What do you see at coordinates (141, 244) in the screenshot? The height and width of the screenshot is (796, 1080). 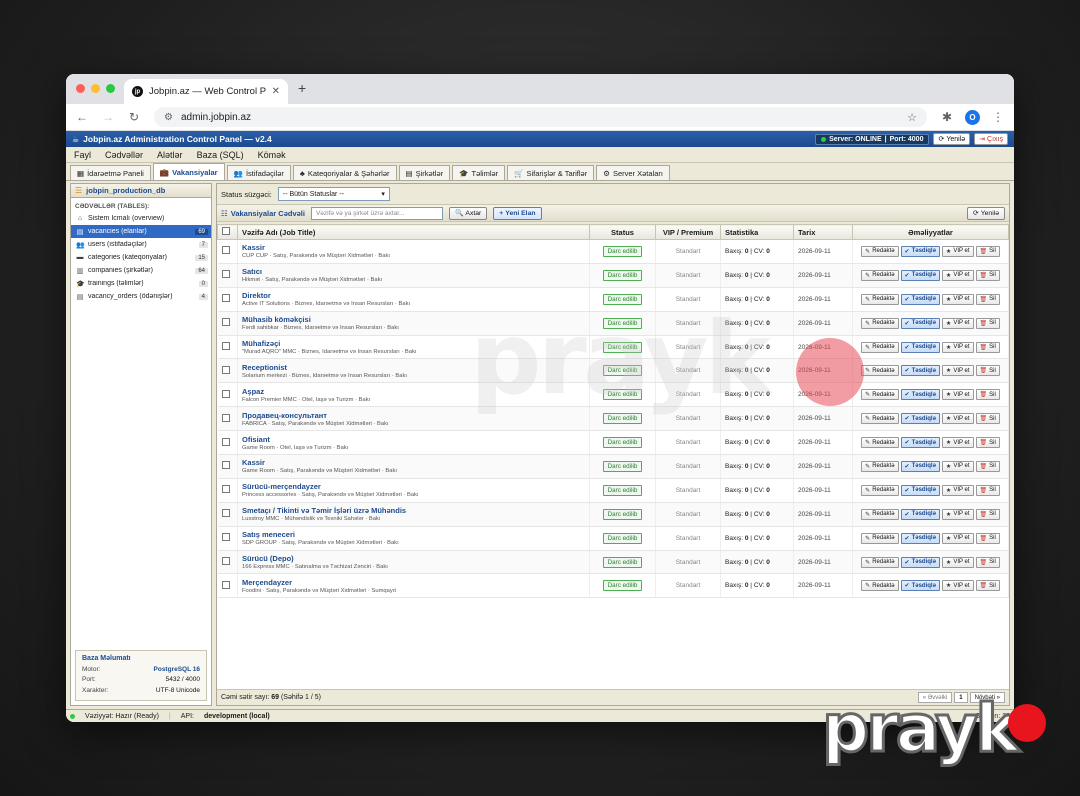 I see `sidebar-item-2: 👥 users (istifadəçilər) 7` at bounding box center [141, 244].